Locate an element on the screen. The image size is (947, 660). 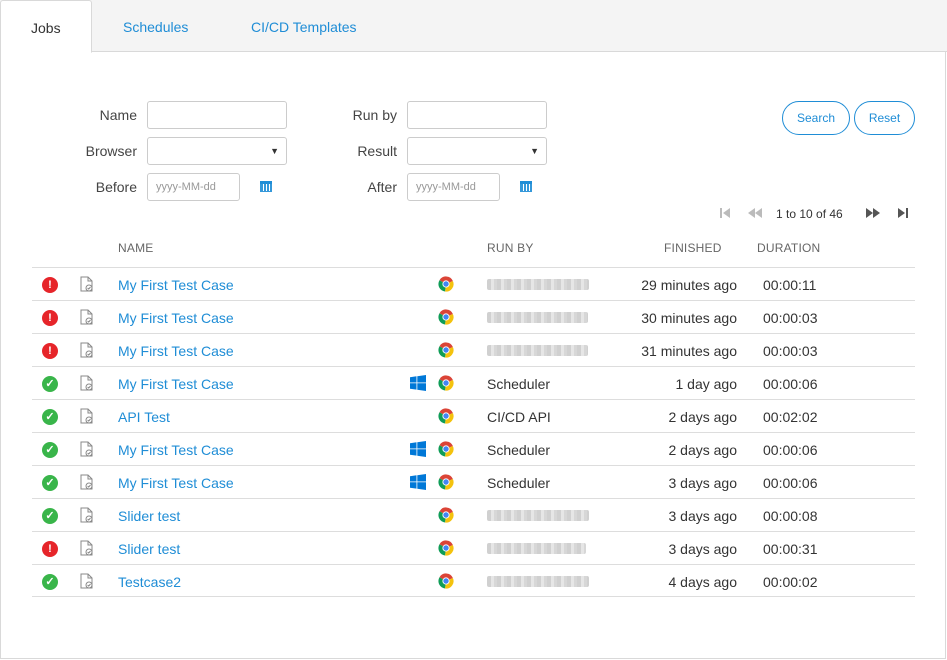
tab-cicd-templates: CI/CD Templates is located at coordinates (304, 26).